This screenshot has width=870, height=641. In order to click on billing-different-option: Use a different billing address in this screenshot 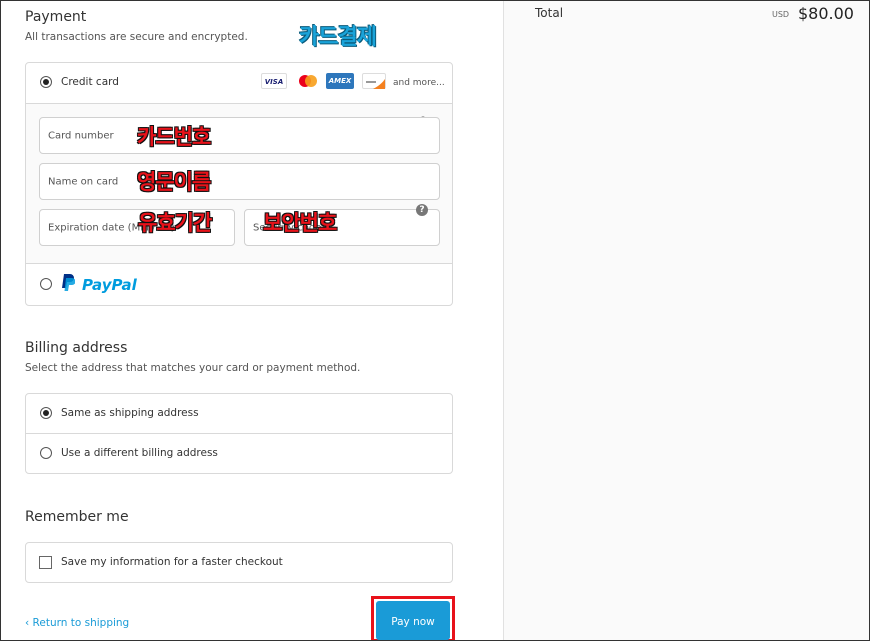, I will do `click(239, 453)`.